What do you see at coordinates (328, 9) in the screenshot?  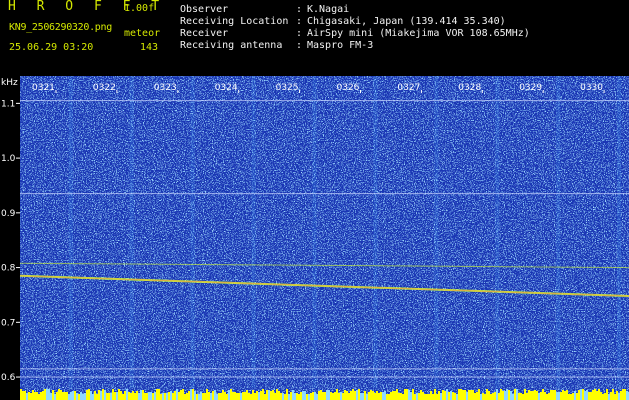 I see `observer-value: K.Nagai` at bounding box center [328, 9].